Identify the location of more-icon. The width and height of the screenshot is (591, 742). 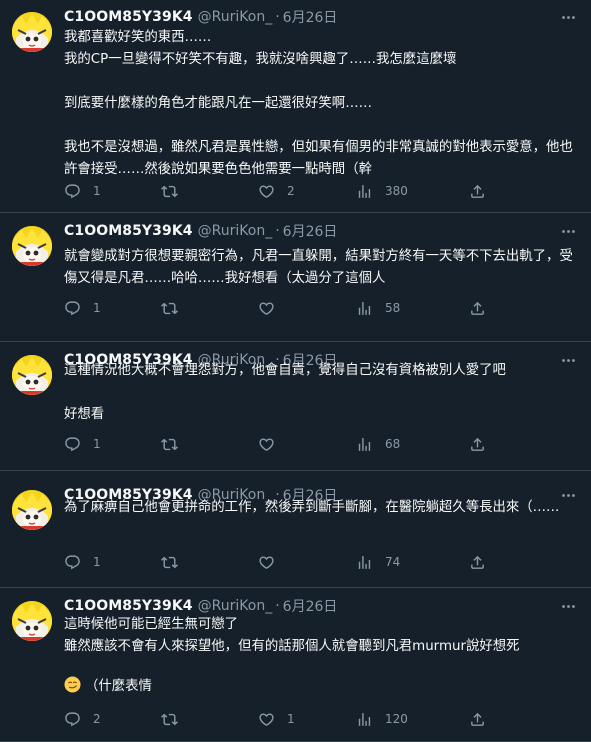
(568, 231).